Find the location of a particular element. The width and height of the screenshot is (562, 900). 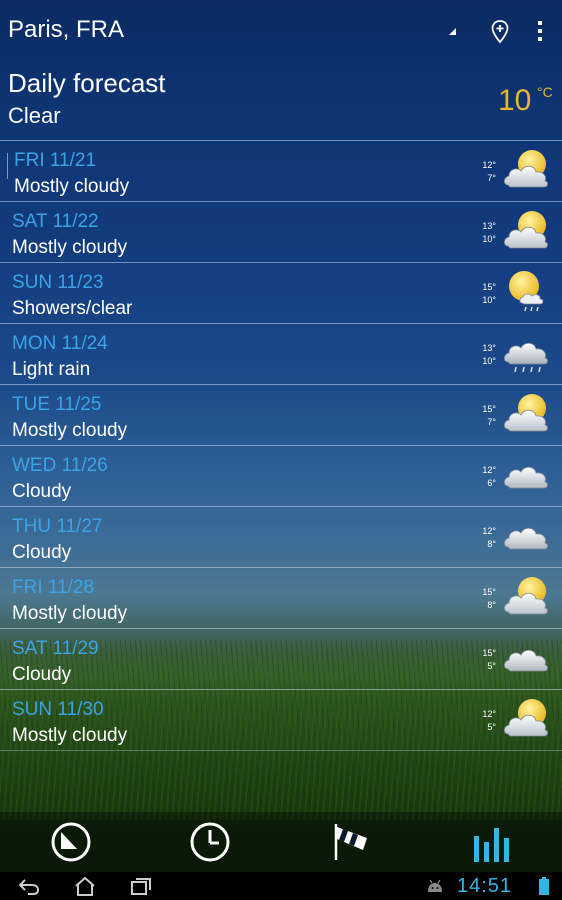

forecast-row: SUN 11/30 Mostly cloudy 12° 5° is located at coordinates (281, 720).